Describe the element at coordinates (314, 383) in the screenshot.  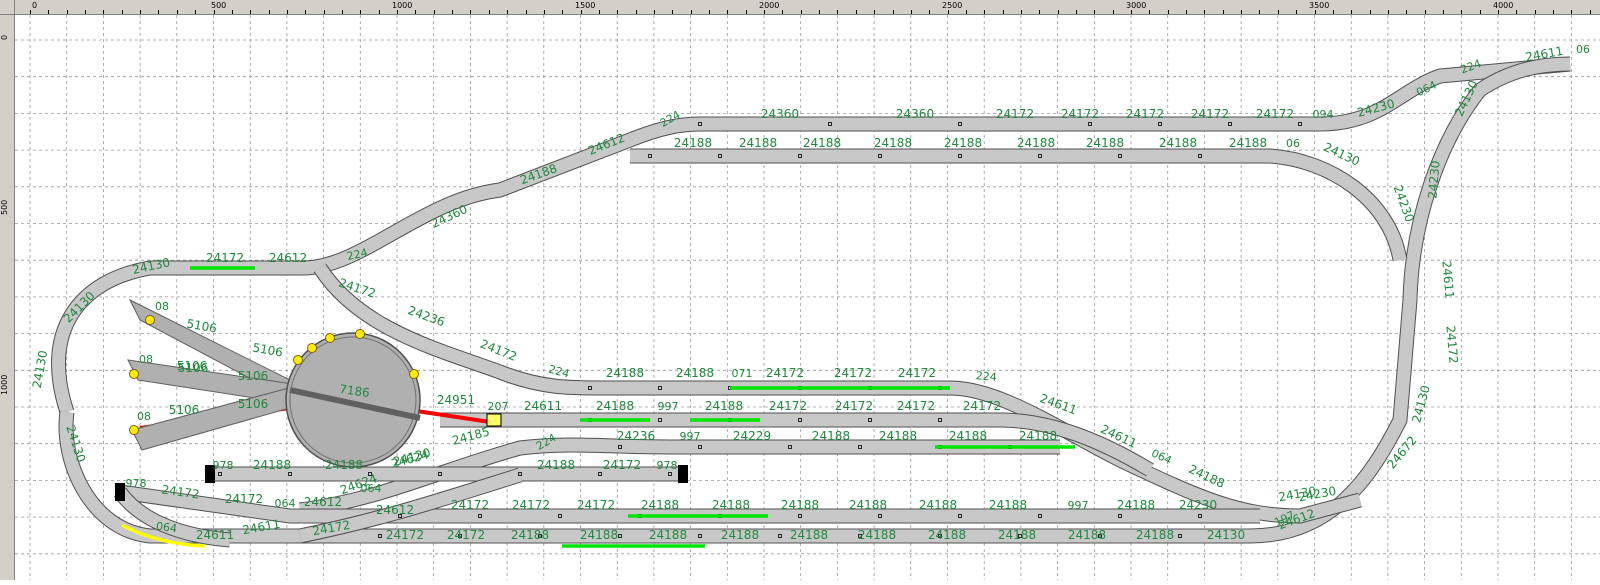
I see `turntable` at that location.